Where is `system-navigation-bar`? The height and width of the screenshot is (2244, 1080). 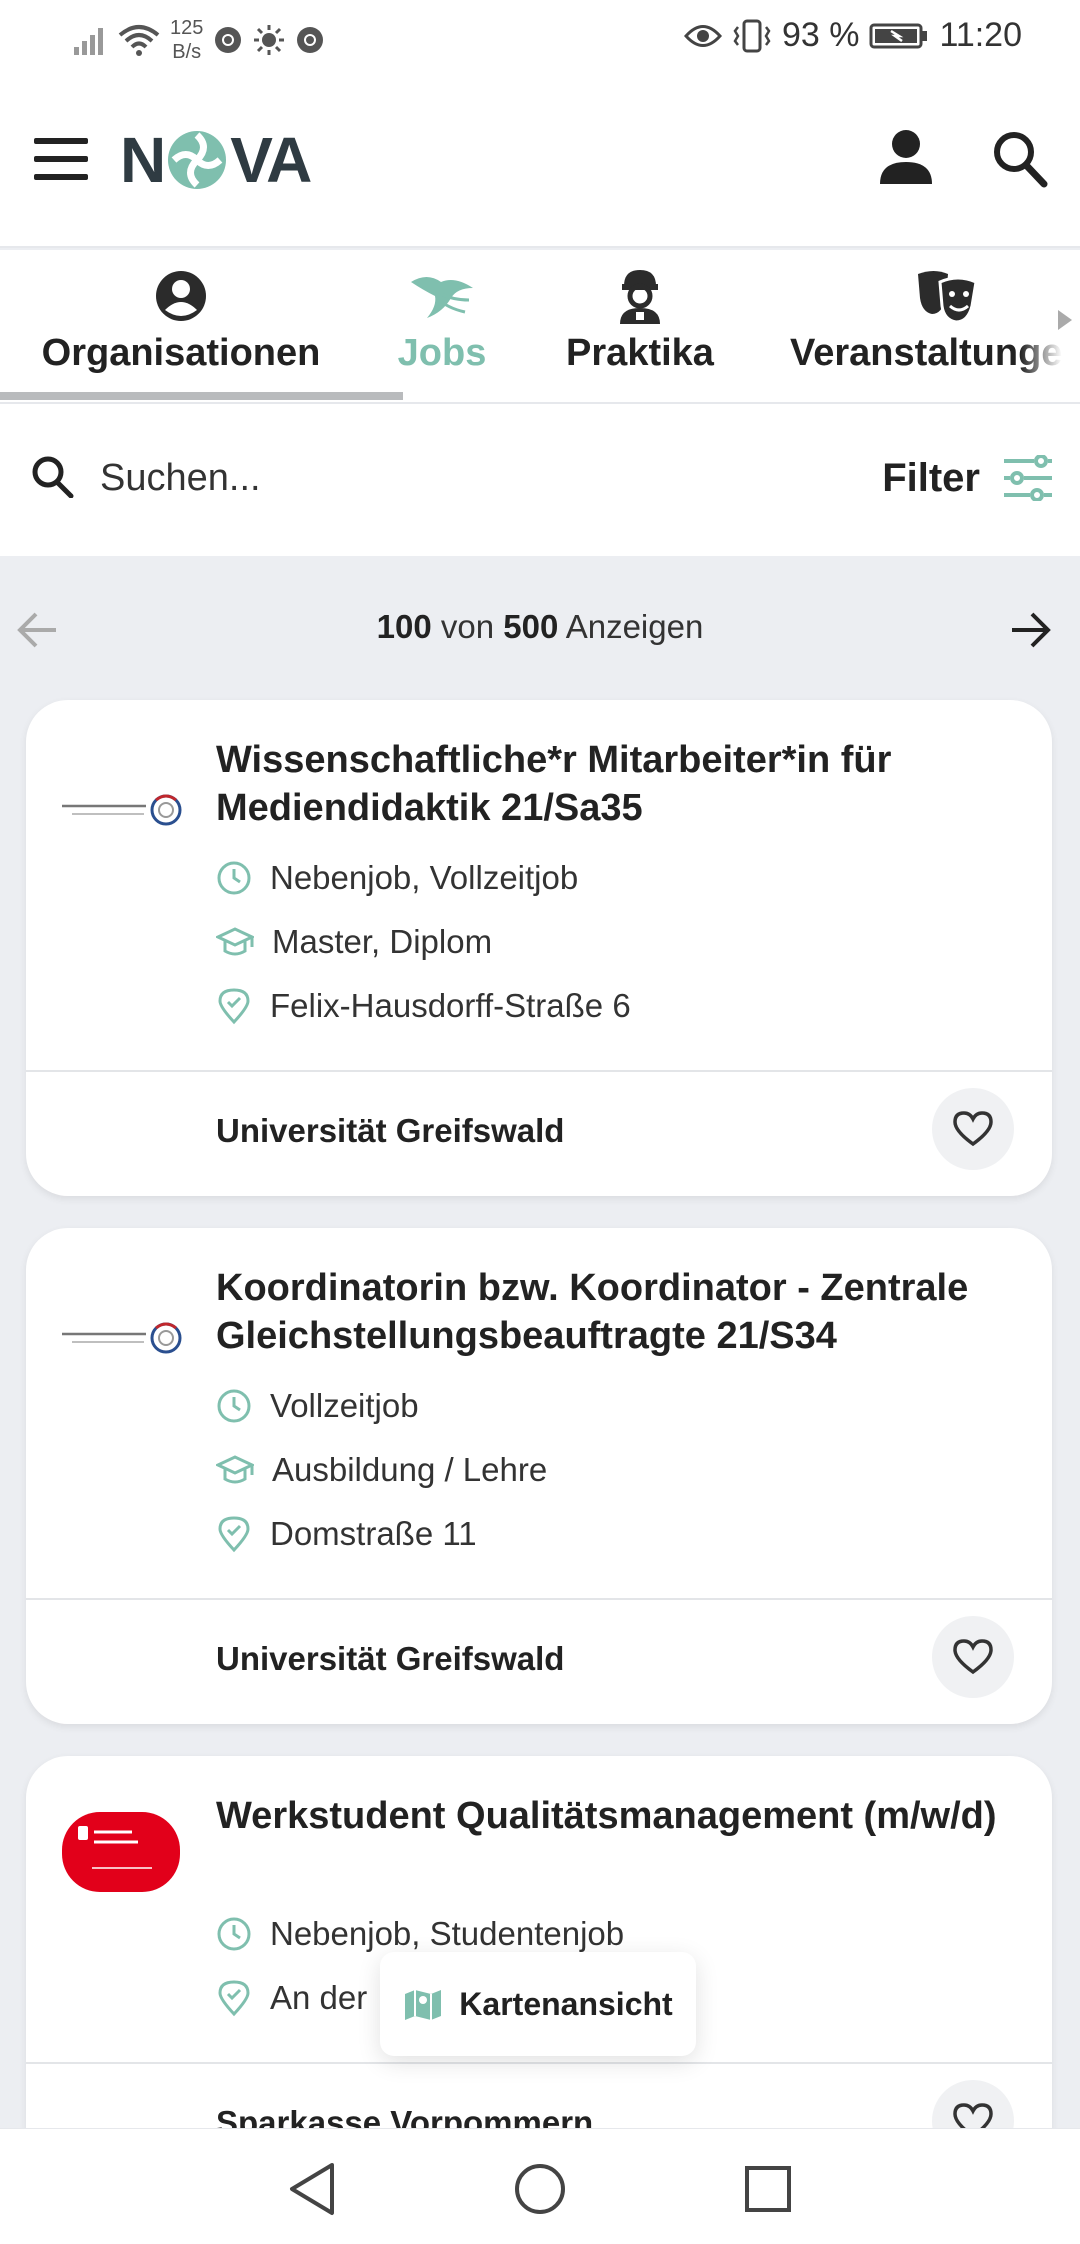 system-navigation-bar is located at coordinates (540, 2186).